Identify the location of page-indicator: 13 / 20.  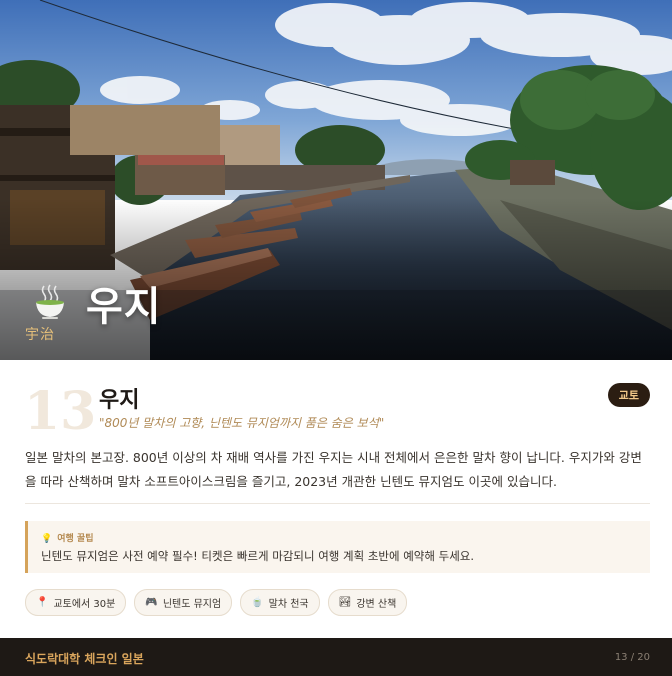
(632, 657).